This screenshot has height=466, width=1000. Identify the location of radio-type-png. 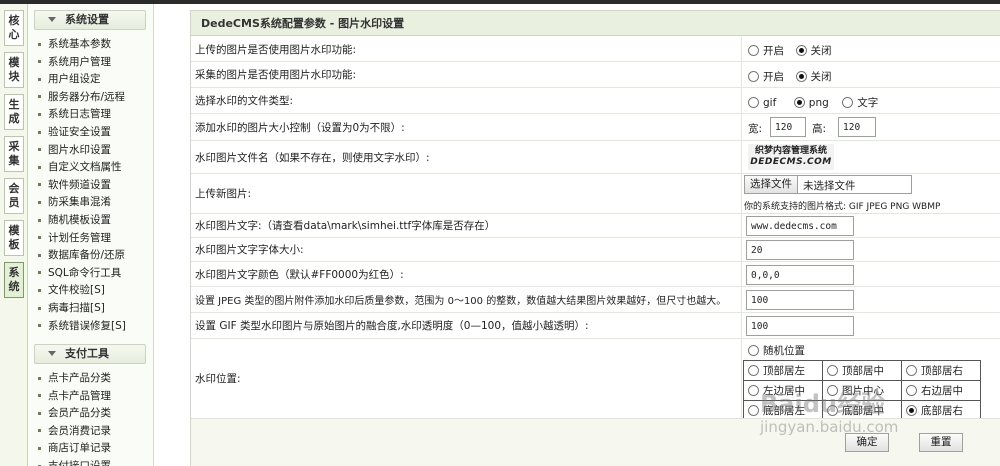
(799, 102).